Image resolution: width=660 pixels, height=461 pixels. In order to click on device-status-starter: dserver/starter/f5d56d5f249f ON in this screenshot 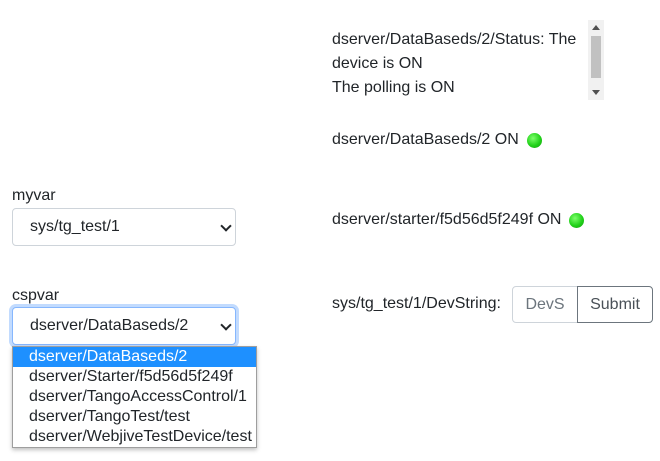, I will do `click(458, 220)`.